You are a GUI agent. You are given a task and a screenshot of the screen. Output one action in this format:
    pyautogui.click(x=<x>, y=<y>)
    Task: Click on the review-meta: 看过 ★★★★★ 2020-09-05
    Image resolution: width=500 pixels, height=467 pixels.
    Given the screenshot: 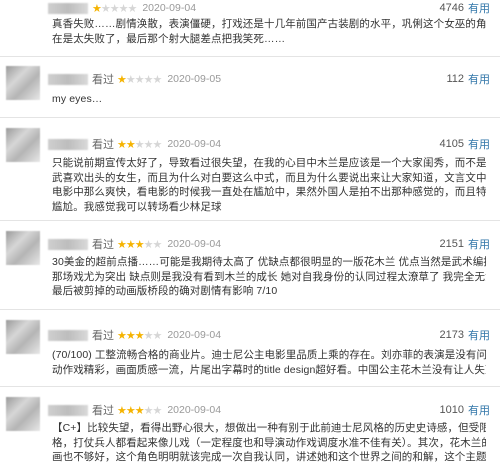 What is the action you would take?
    pyautogui.click(x=134, y=79)
    